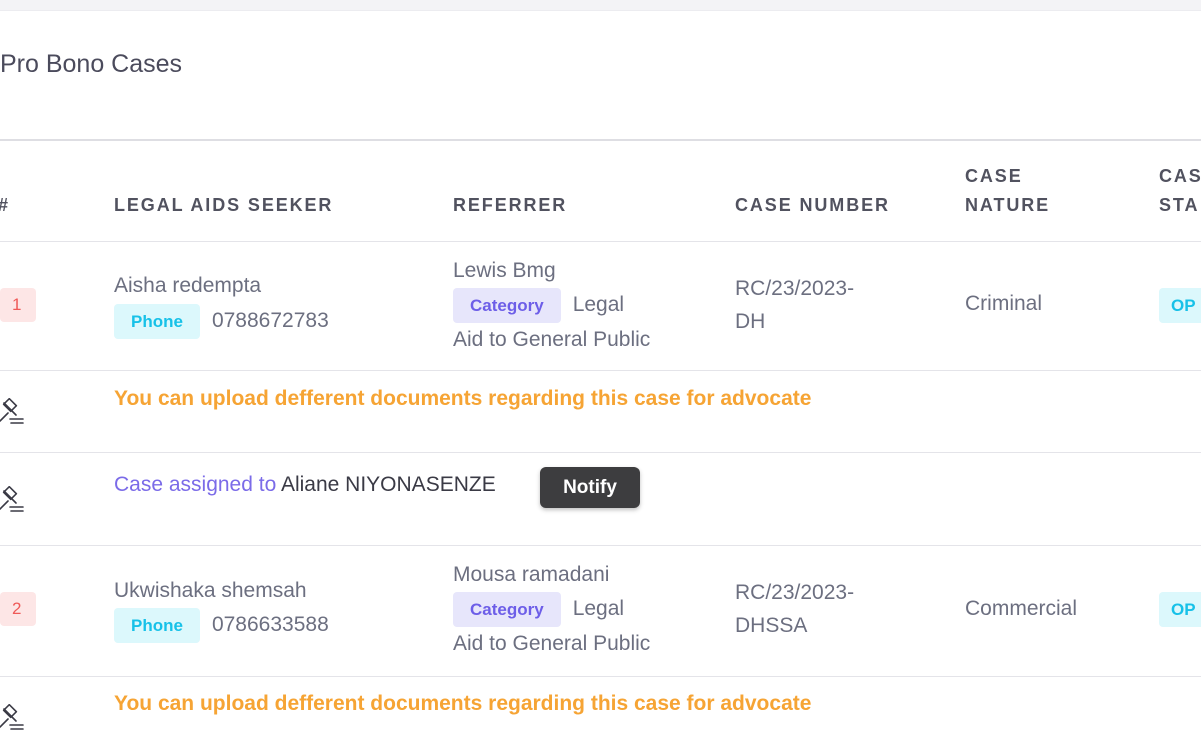  I want to click on row-index-badge: 2, so click(18, 609).